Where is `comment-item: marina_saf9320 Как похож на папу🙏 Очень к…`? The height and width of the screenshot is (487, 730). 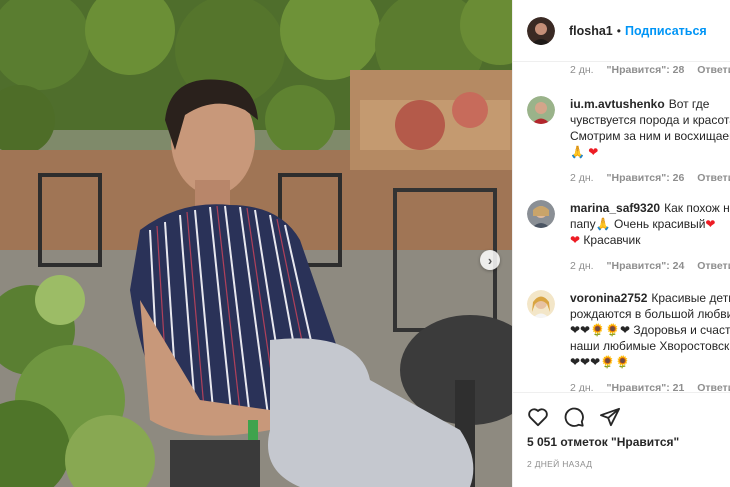
comment-item: marina_saf9320 Как похож на папу🙏 Очень к… is located at coordinates (628, 237).